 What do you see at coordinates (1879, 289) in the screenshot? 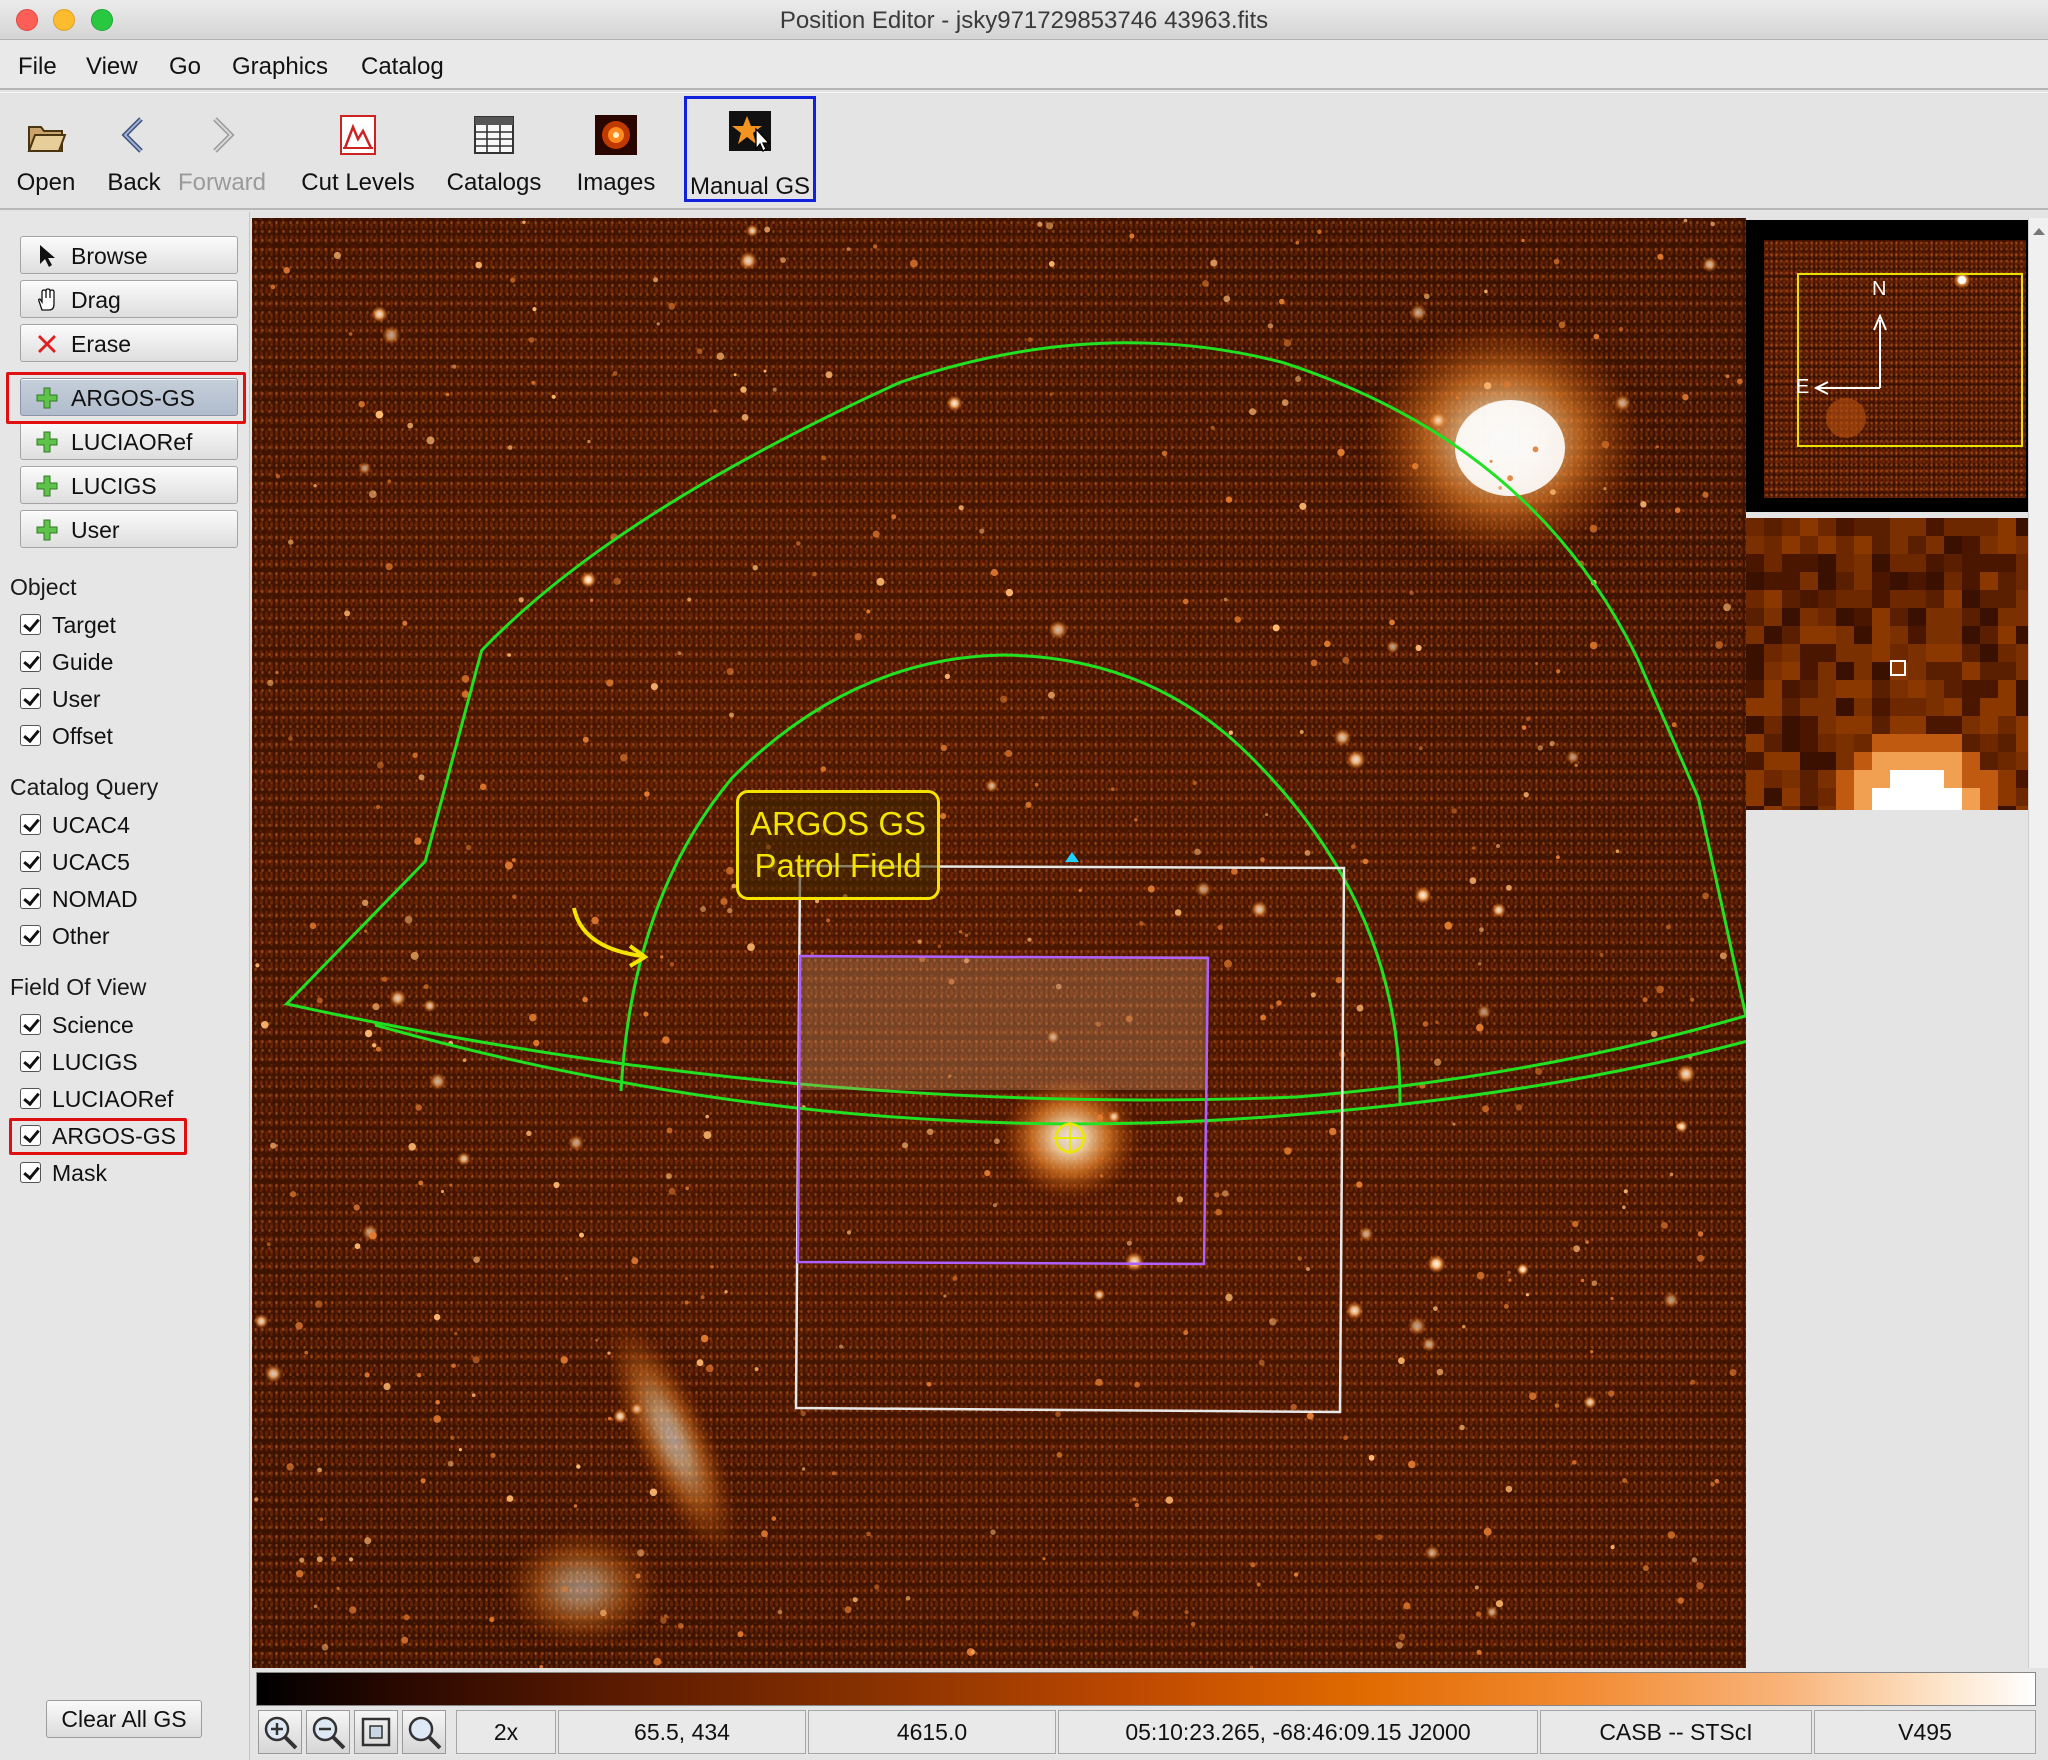
I see `compass-north-label: N` at bounding box center [1879, 289].